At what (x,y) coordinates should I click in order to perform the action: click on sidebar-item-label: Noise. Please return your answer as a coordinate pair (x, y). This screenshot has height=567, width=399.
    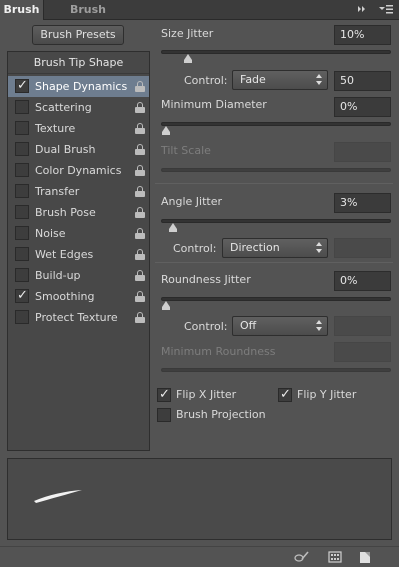
    Looking at the image, I should click on (50, 233).